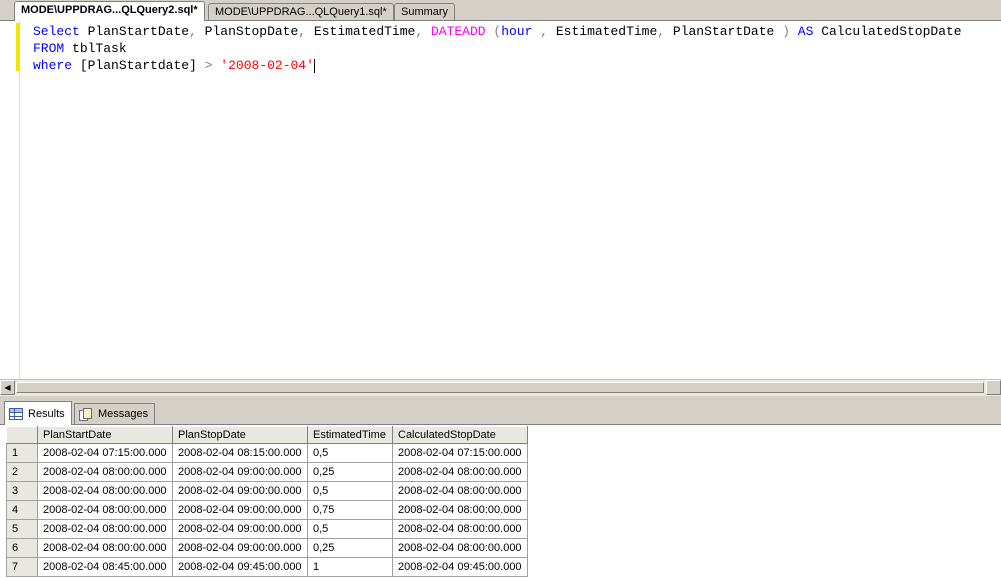 The height and width of the screenshot is (578, 1001). What do you see at coordinates (350, 510) in the screenshot?
I see `table-cell: 0,75` at bounding box center [350, 510].